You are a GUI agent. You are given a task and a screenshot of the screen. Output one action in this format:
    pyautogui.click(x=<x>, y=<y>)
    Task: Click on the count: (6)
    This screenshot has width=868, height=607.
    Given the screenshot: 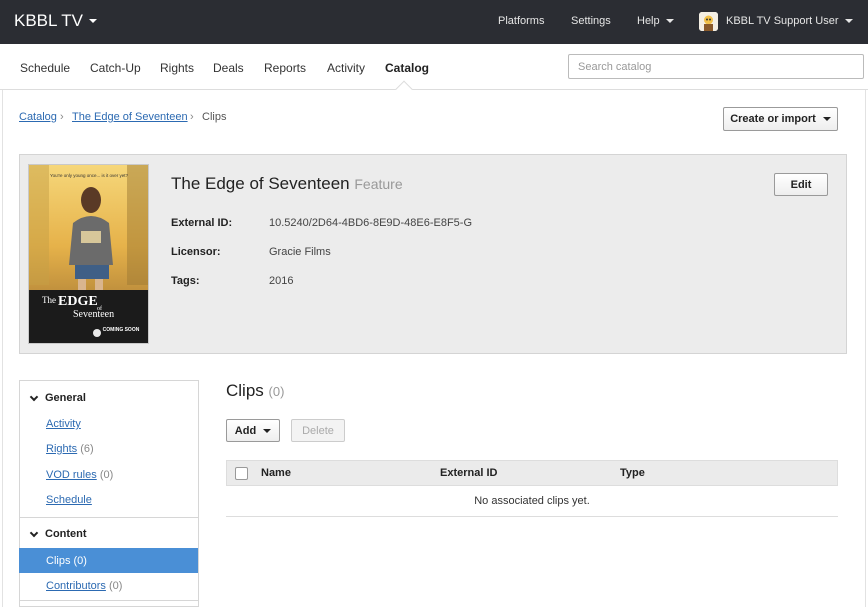 What is the action you would take?
    pyautogui.click(x=87, y=449)
    